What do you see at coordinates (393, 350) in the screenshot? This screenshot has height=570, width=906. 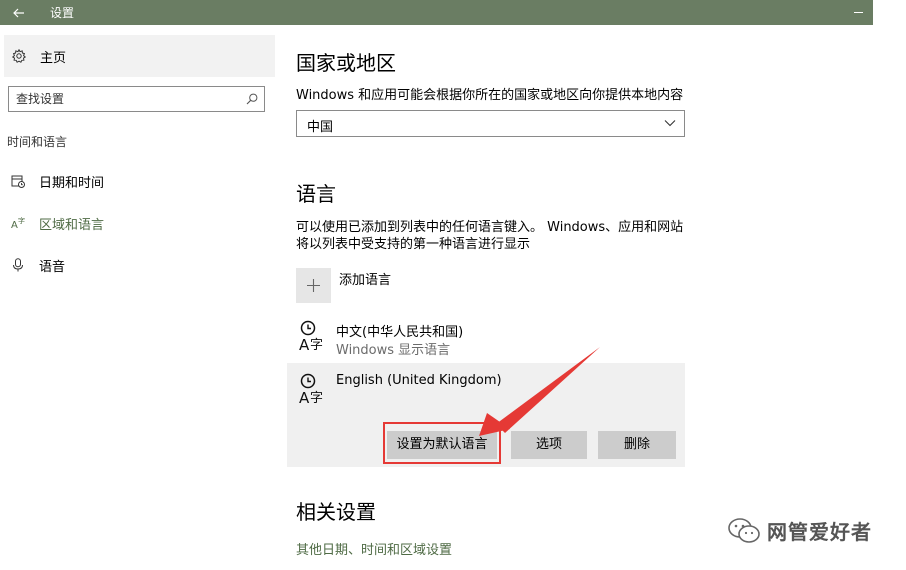 I see `language-subtitle: Windows 显示语言` at bounding box center [393, 350].